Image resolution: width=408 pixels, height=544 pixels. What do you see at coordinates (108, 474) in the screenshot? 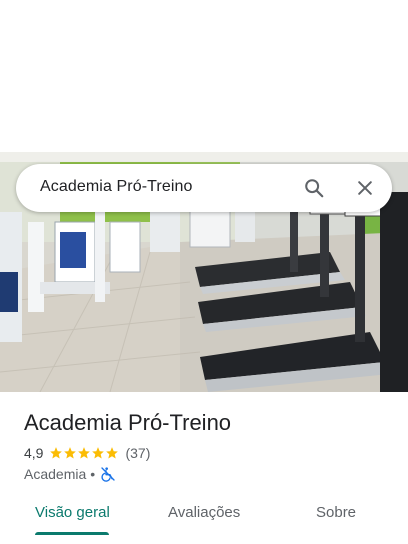
I see `no-wheelchair-icon` at bounding box center [108, 474].